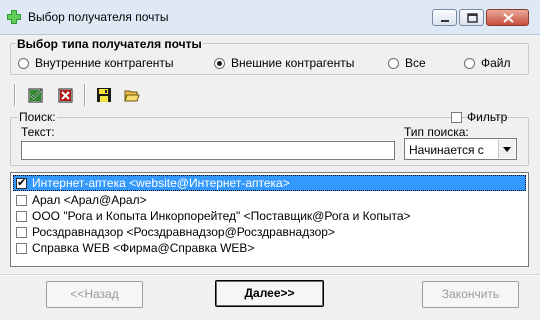 This screenshot has width=540, height=320. I want to click on close-button, so click(507, 17).